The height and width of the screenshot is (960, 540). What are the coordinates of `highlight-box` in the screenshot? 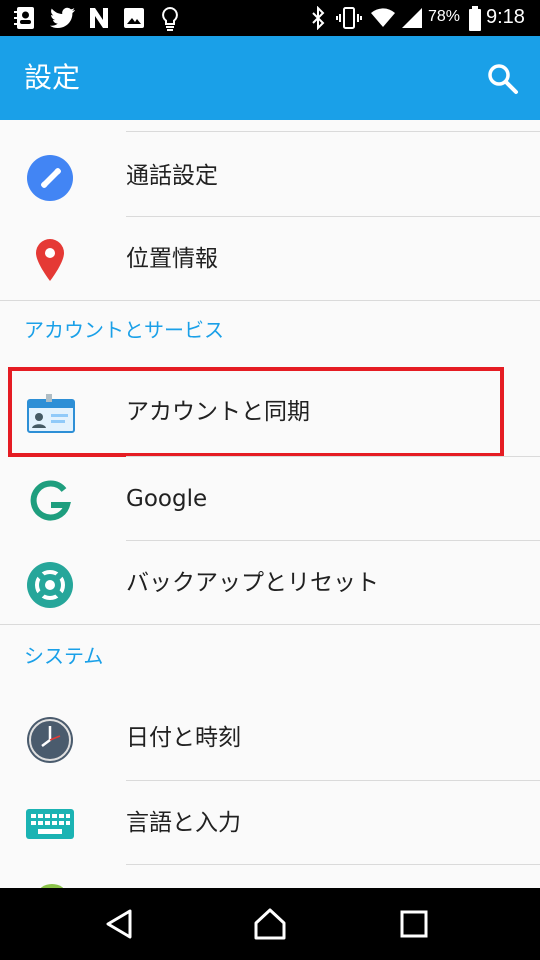 It's located at (256, 412).